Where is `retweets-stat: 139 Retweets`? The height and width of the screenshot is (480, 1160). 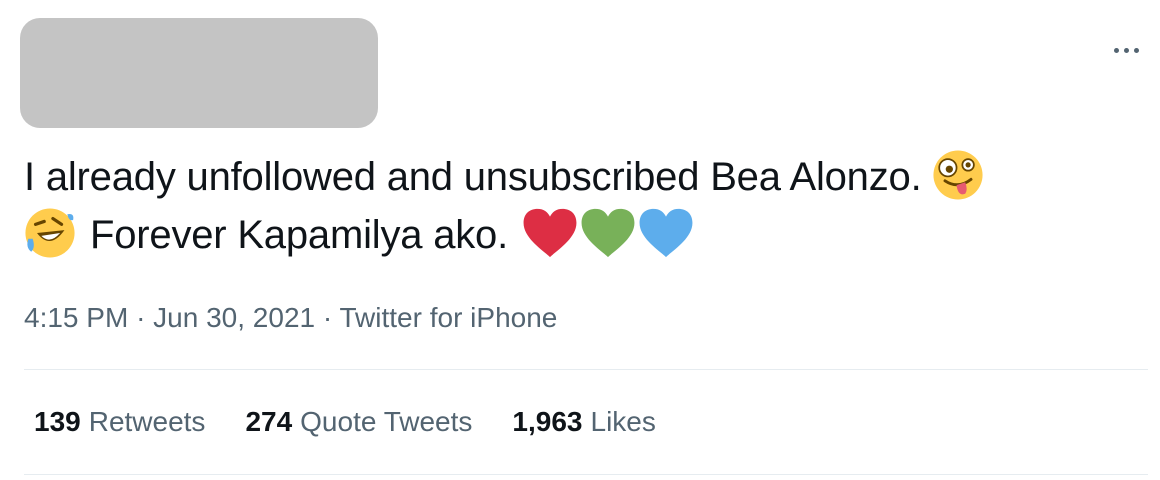 retweets-stat: 139 Retweets is located at coordinates (119, 422).